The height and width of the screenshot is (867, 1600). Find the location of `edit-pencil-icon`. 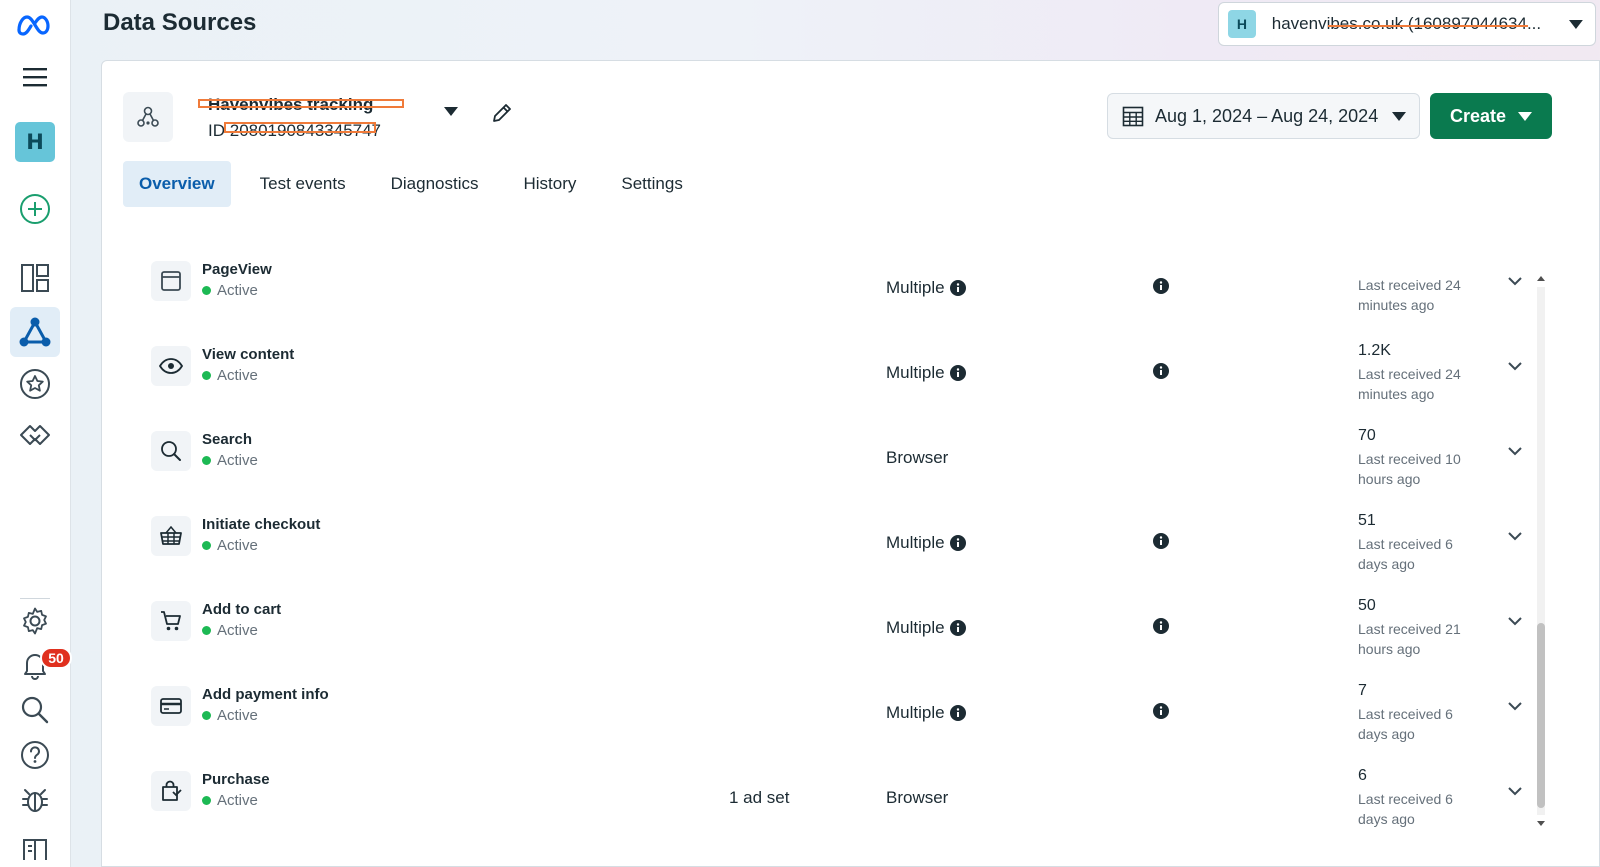

edit-pencil-icon is located at coordinates (502, 113).